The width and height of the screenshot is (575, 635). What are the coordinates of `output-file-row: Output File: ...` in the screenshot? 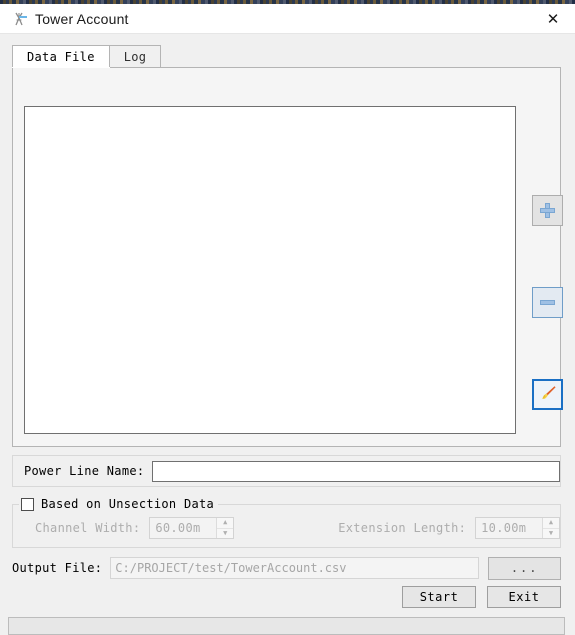 It's located at (286, 568).